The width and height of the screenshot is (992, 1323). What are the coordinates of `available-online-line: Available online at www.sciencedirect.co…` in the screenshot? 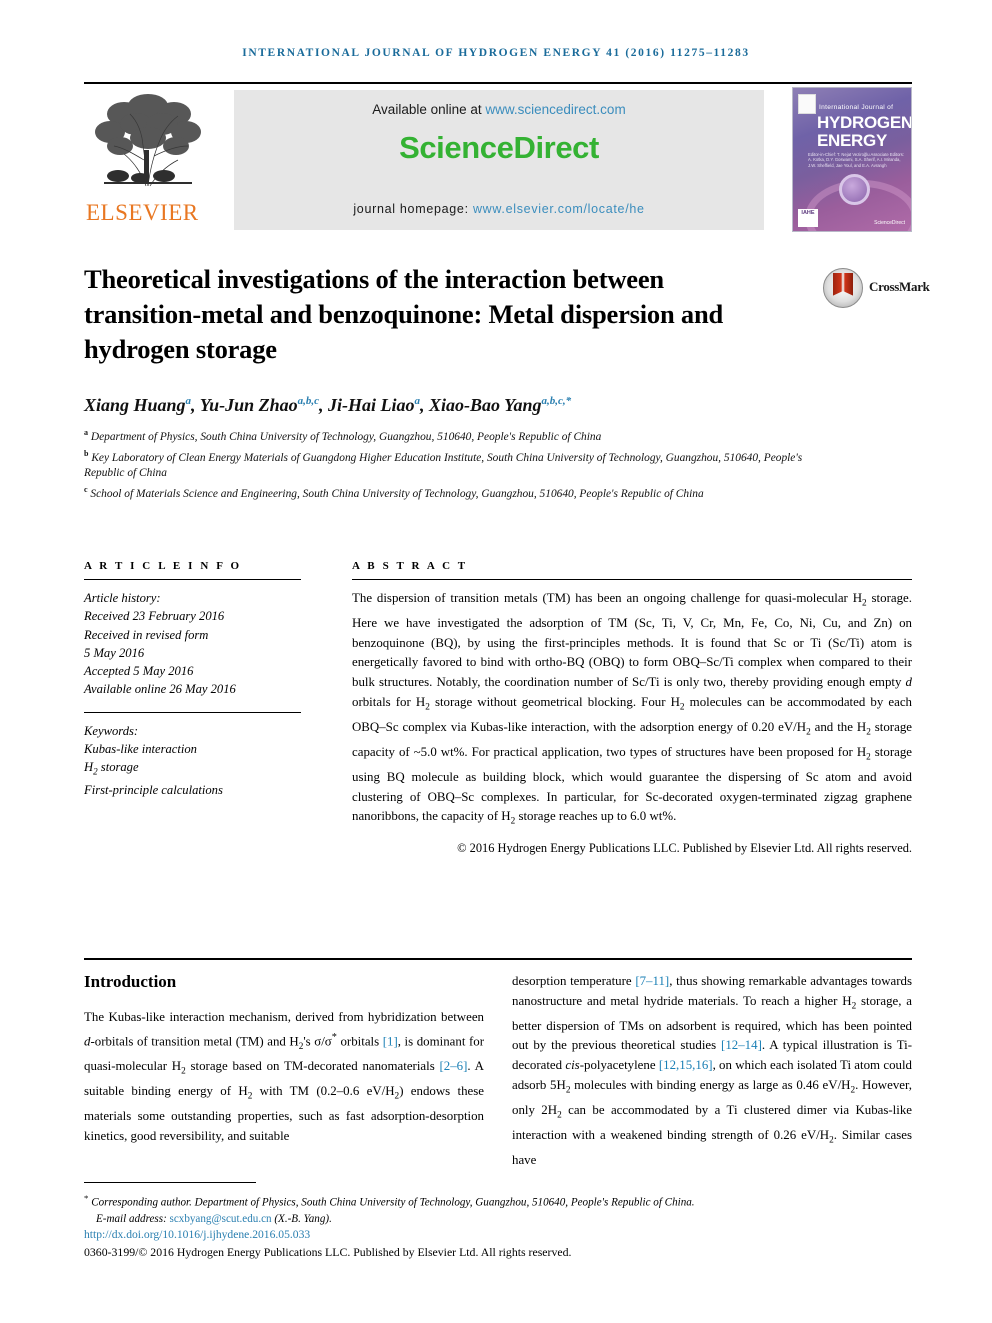 It's located at (499, 109).